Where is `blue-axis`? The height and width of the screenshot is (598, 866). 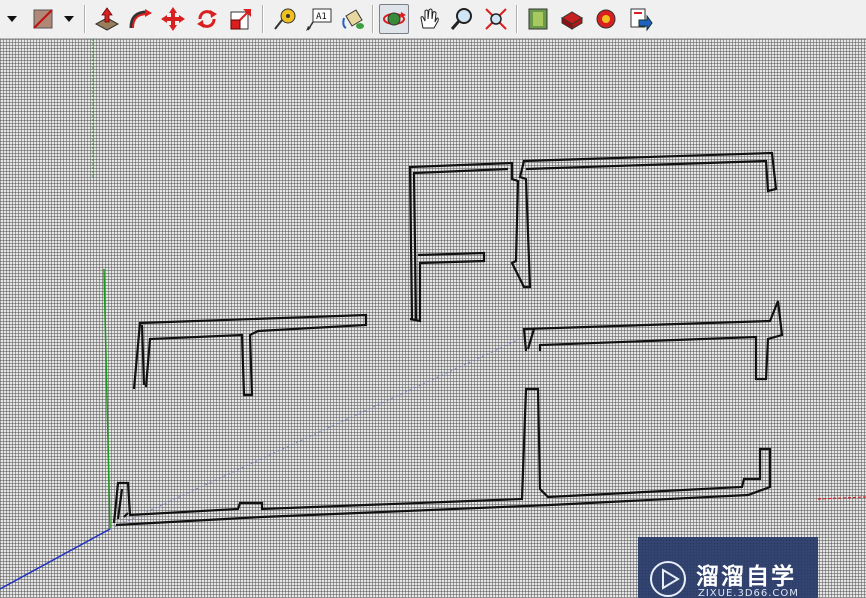 blue-axis is located at coordinates (55, 559).